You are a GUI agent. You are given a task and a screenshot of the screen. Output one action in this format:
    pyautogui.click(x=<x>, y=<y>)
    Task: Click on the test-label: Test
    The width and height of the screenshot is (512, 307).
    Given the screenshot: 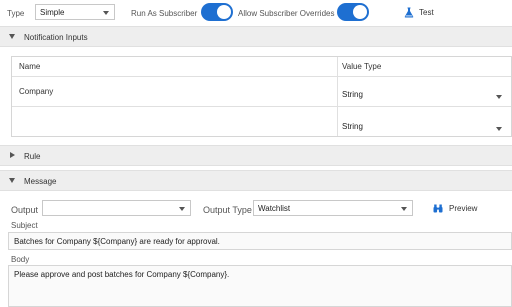 What is the action you would take?
    pyautogui.click(x=426, y=12)
    